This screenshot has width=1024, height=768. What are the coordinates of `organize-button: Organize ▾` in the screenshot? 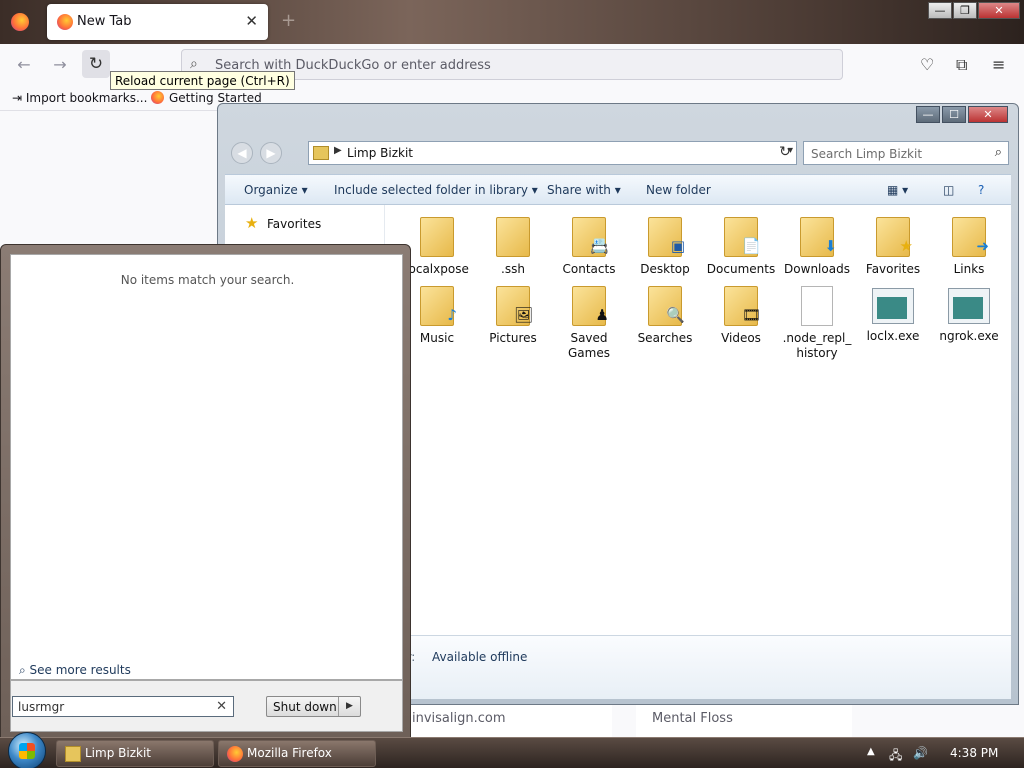 It's located at (276, 190).